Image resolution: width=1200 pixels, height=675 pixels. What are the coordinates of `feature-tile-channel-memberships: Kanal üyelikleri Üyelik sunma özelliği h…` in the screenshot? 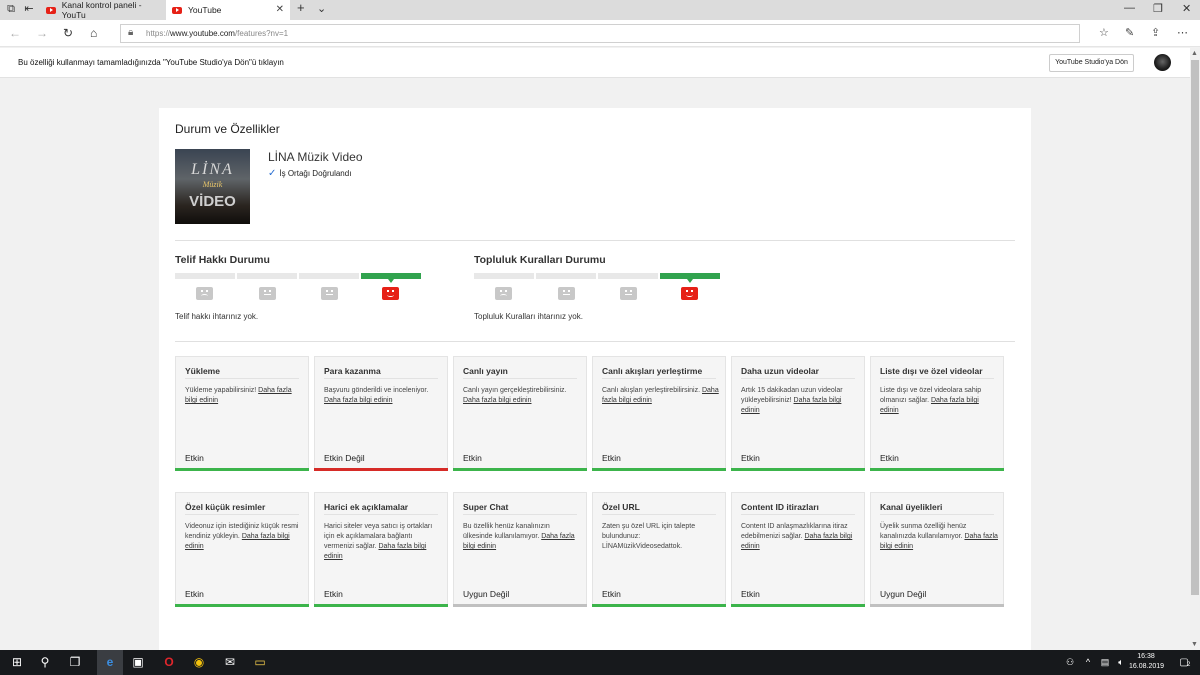 It's located at (937, 549).